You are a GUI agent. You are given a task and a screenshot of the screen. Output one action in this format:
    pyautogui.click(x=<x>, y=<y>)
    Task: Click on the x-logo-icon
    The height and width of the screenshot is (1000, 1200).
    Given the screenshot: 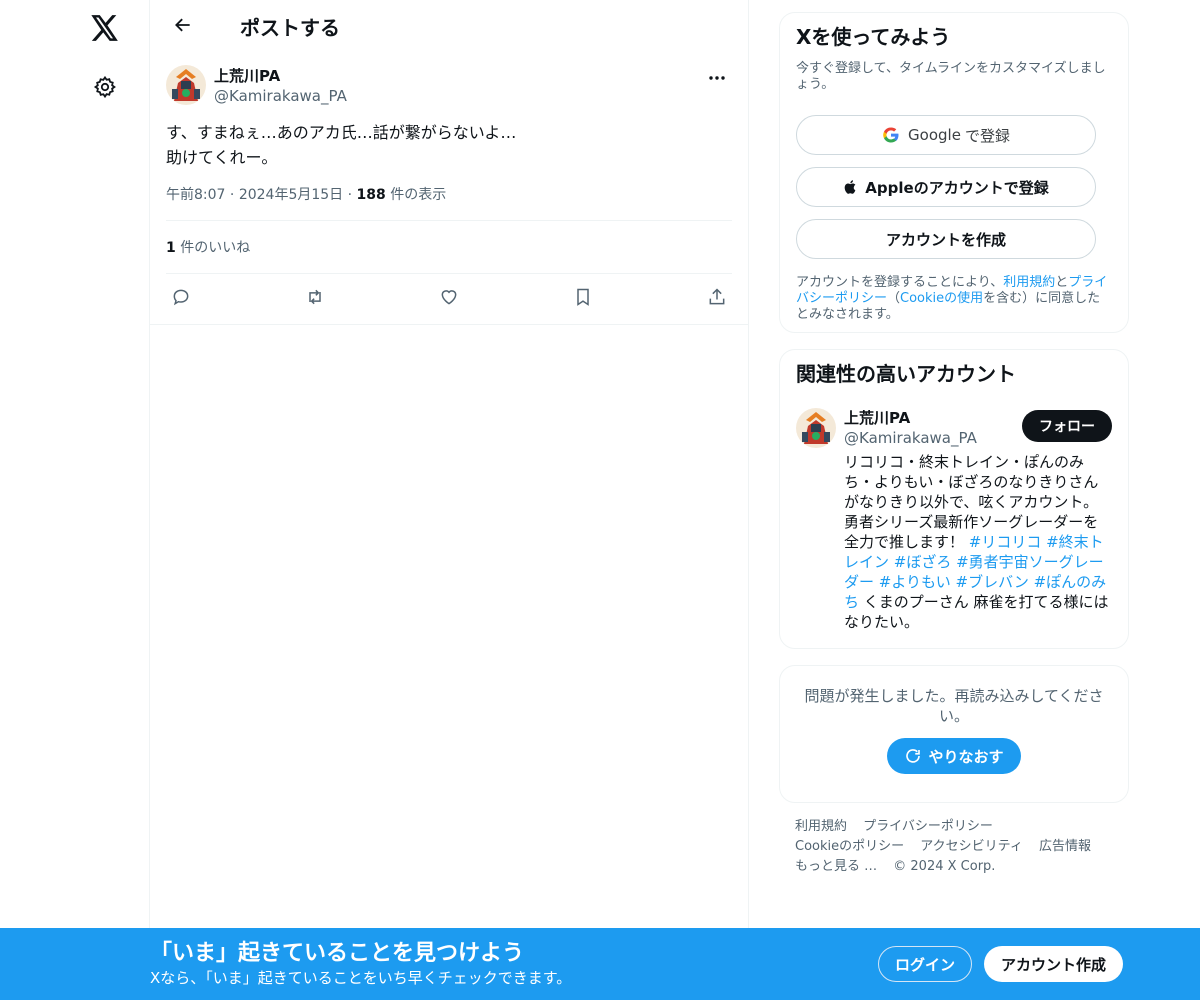 What is the action you would take?
    pyautogui.click(x=105, y=28)
    